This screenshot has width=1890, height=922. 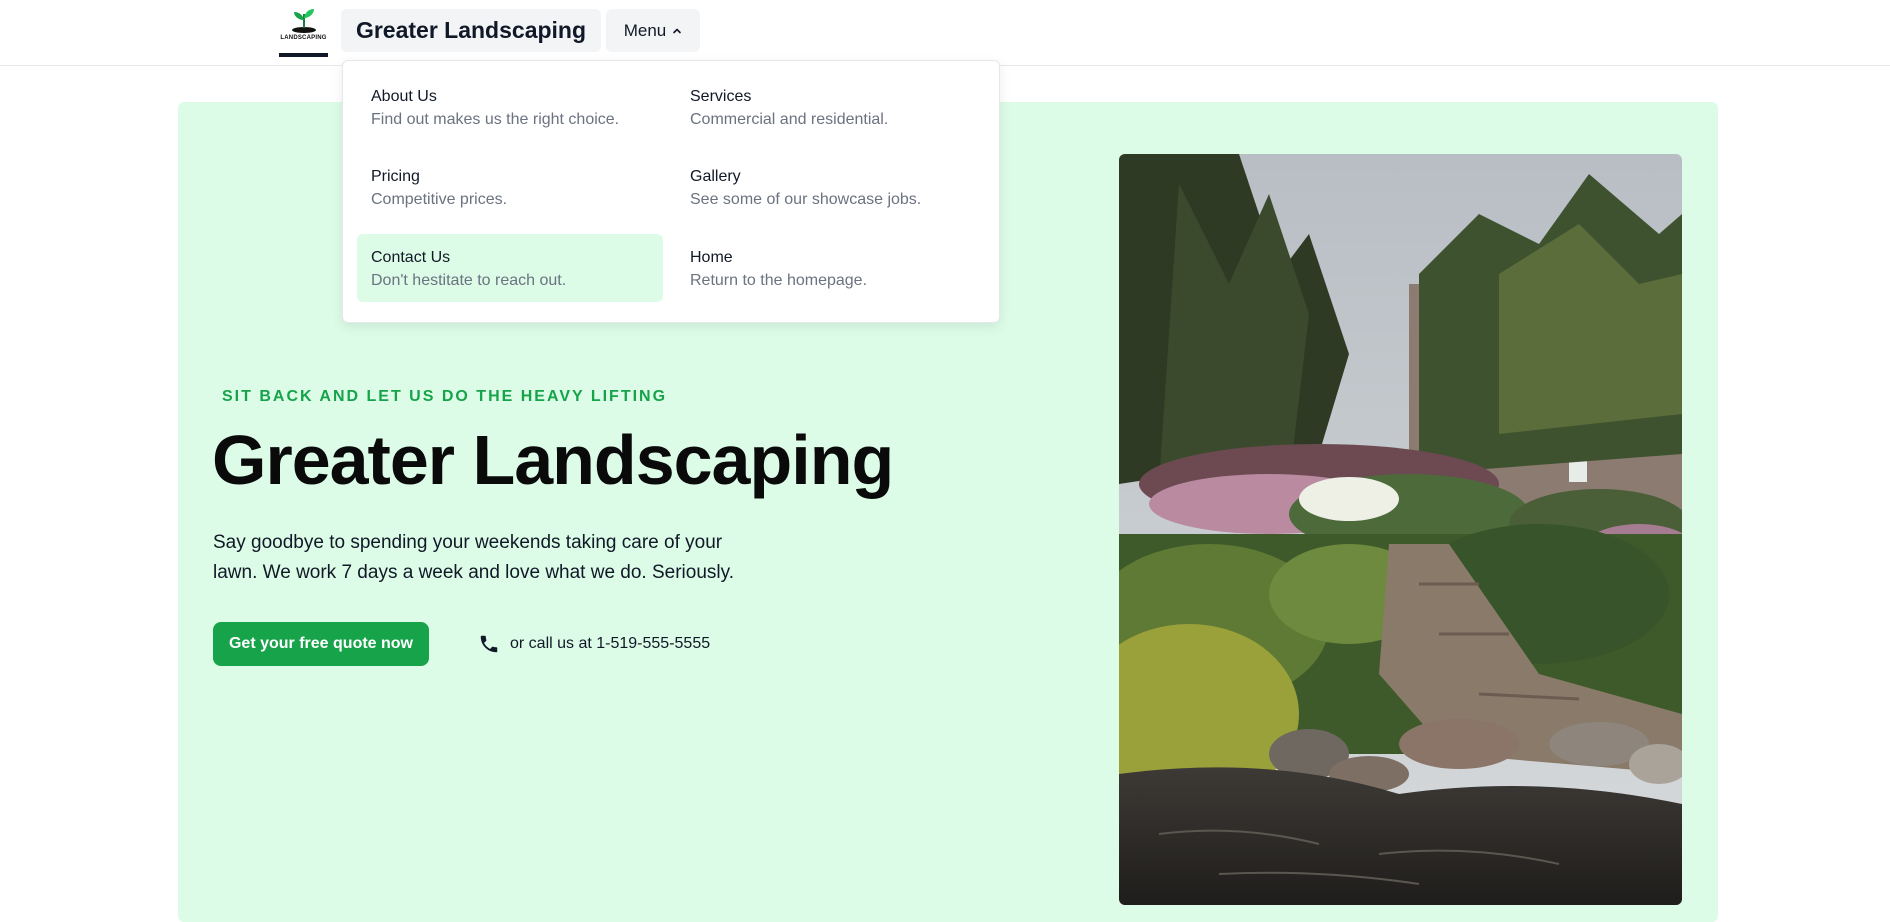 I want to click on menu-item-title: Gallery, so click(x=715, y=176).